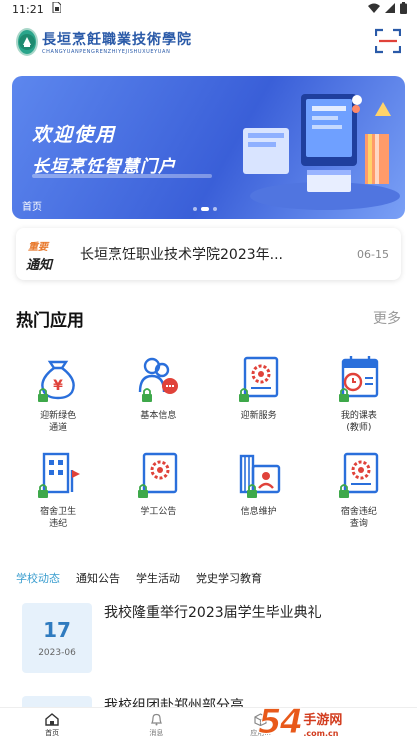  What do you see at coordinates (403, 9) in the screenshot?
I see `battery-icon` at bounding box center [403, 9].